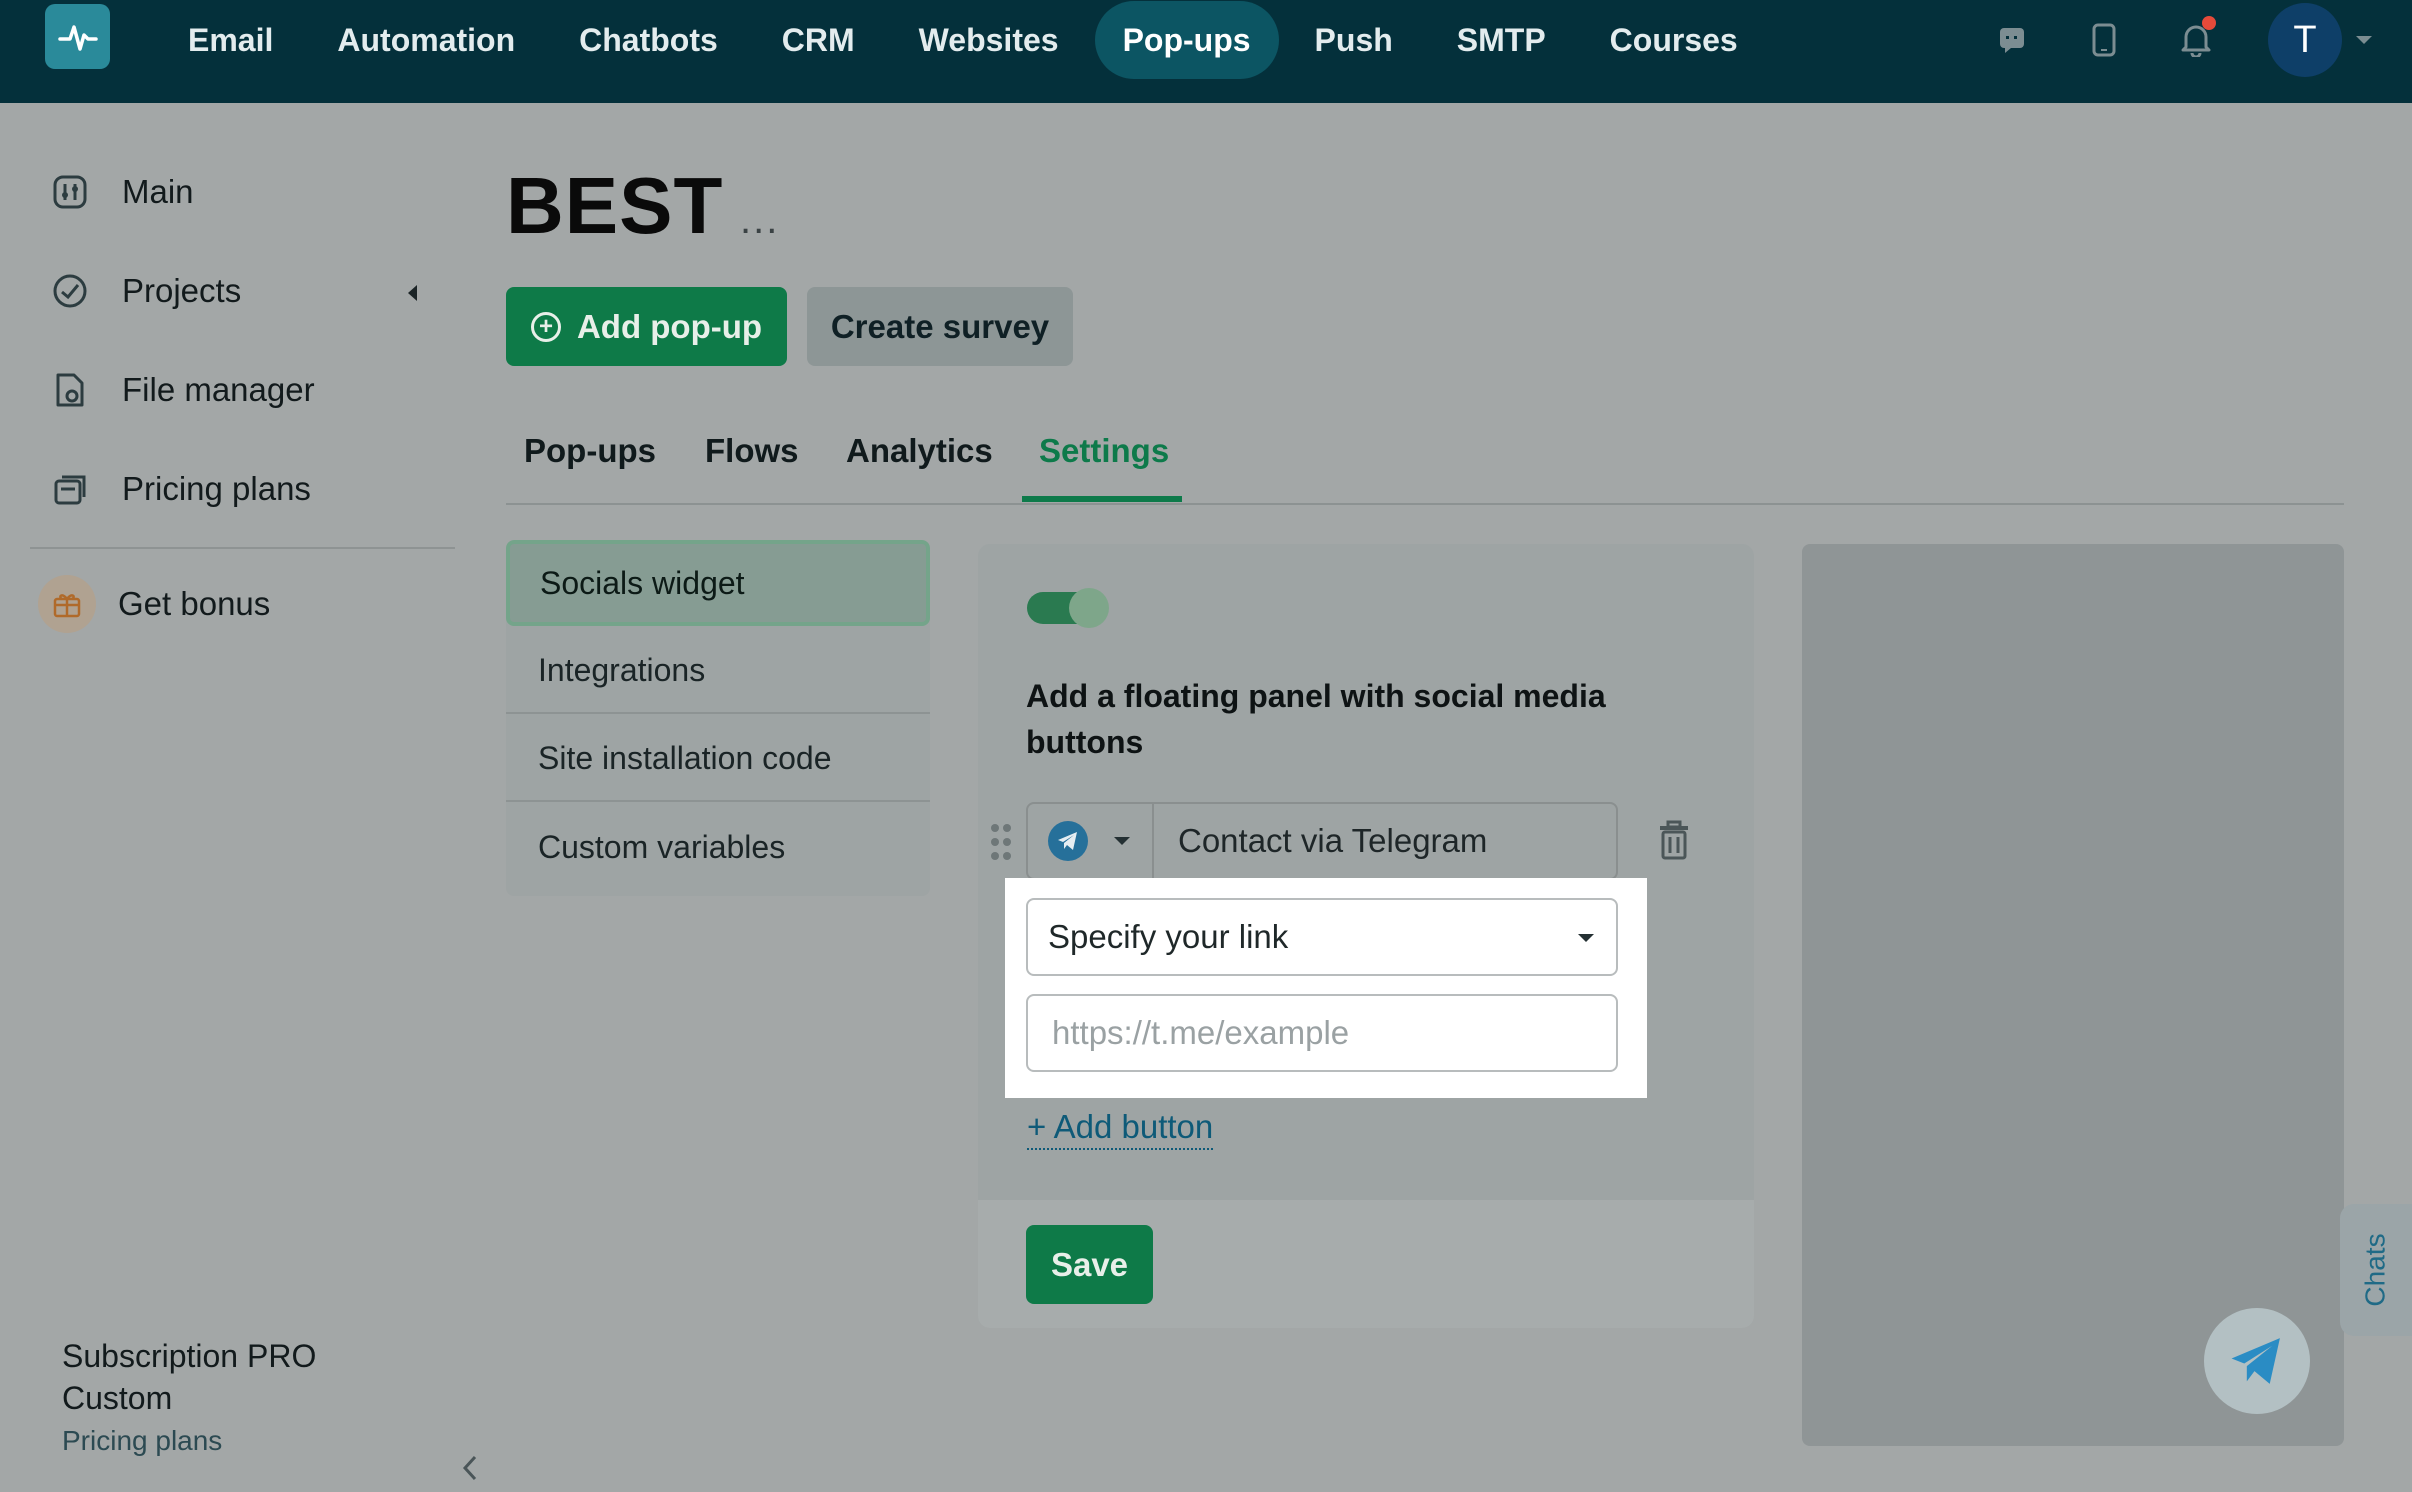 Image resolution: width=2412 pixels, height=1492 pixels. I want to click on collapse-sidebar-icon, so click(470, 1470).